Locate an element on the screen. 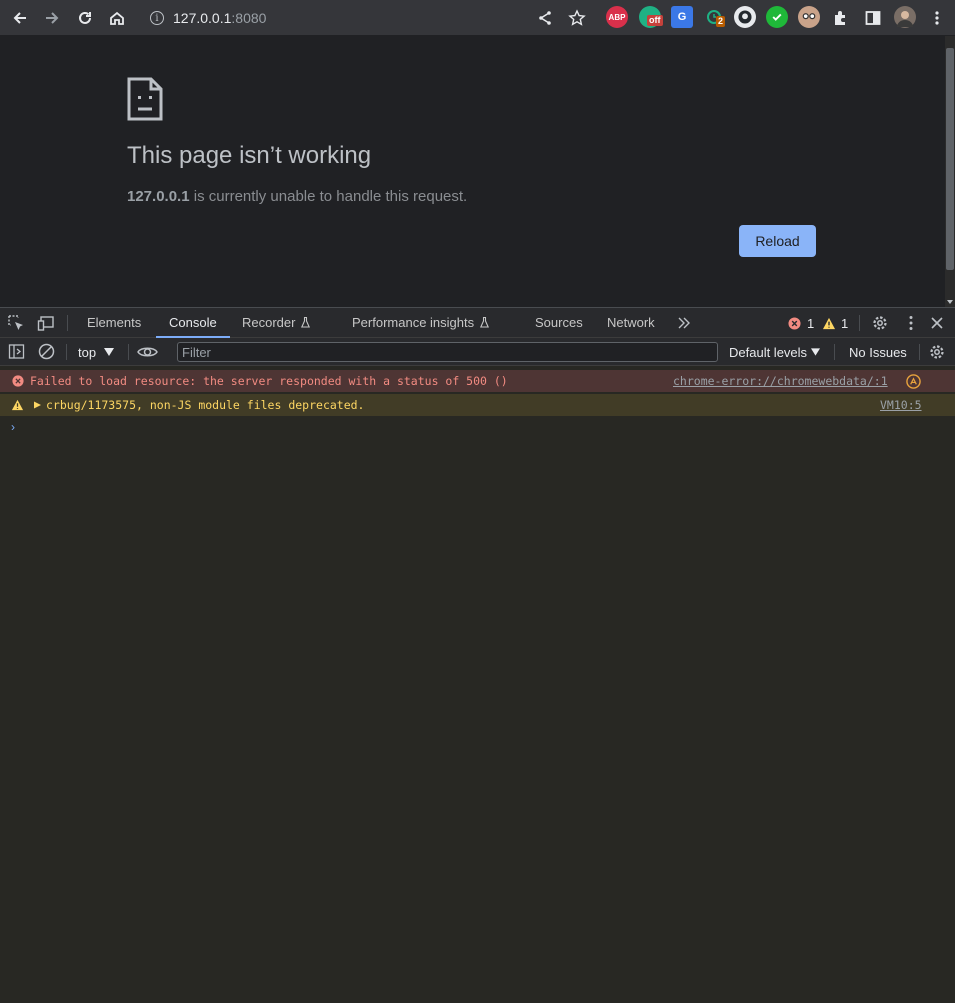 This screenshot has height=1003, width=955. warning-triangle-icon is located at coordinates (829, 323).